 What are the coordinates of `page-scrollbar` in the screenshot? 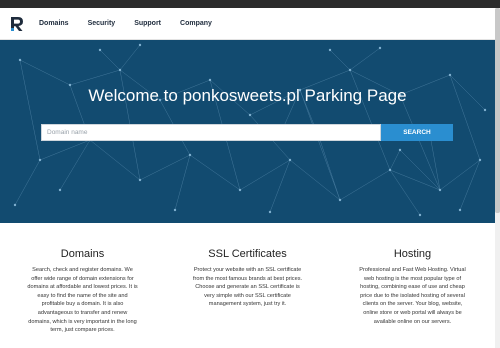 It's located at (497, 178).